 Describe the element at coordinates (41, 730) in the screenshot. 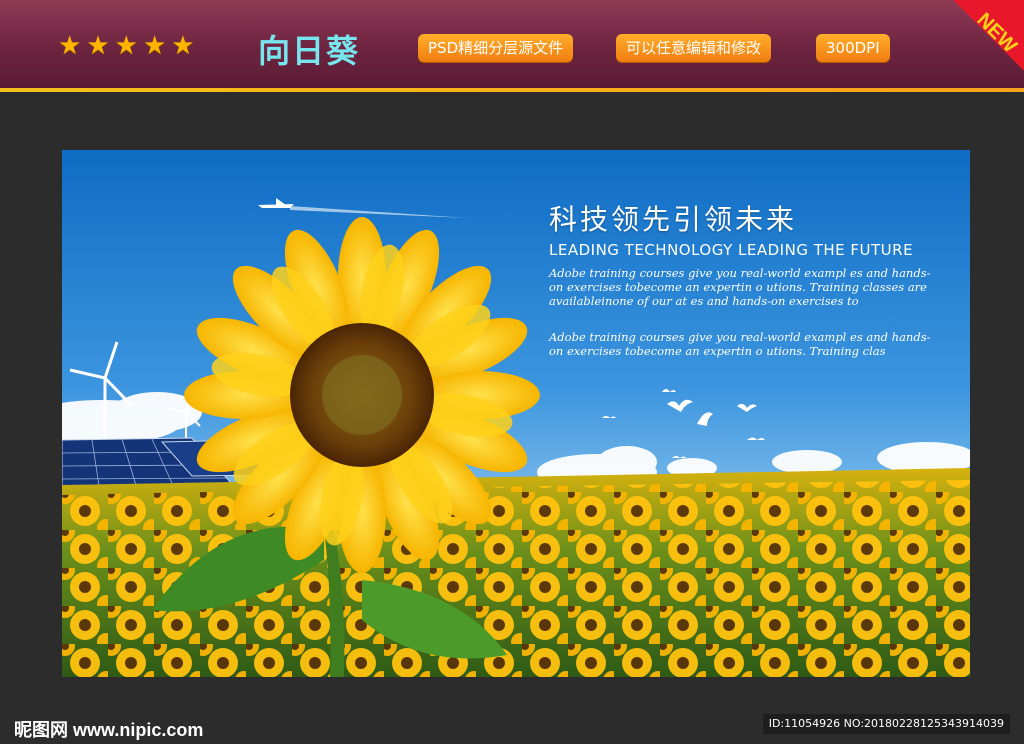

I see `site-logo-name: 昵图网` at that location.